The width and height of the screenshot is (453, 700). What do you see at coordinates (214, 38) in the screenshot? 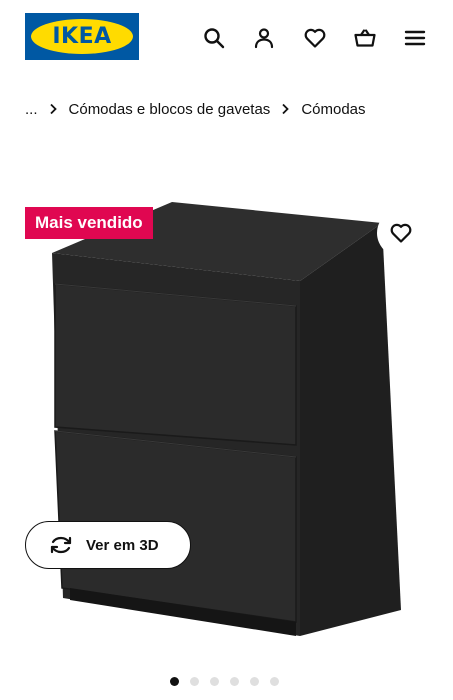
I see `search-icon` at bounding box center [214, 38].